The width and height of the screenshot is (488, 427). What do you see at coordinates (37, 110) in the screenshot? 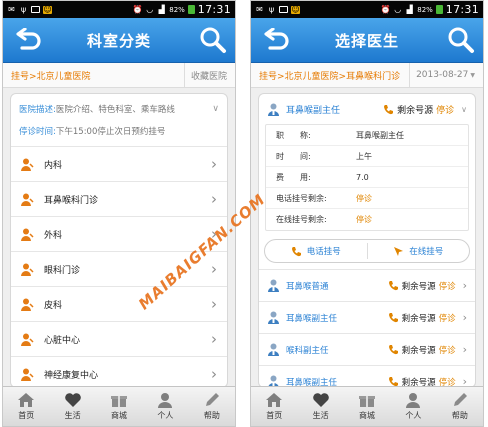
I see `description-label: 医院描述:` at bounding box center [37, 110].